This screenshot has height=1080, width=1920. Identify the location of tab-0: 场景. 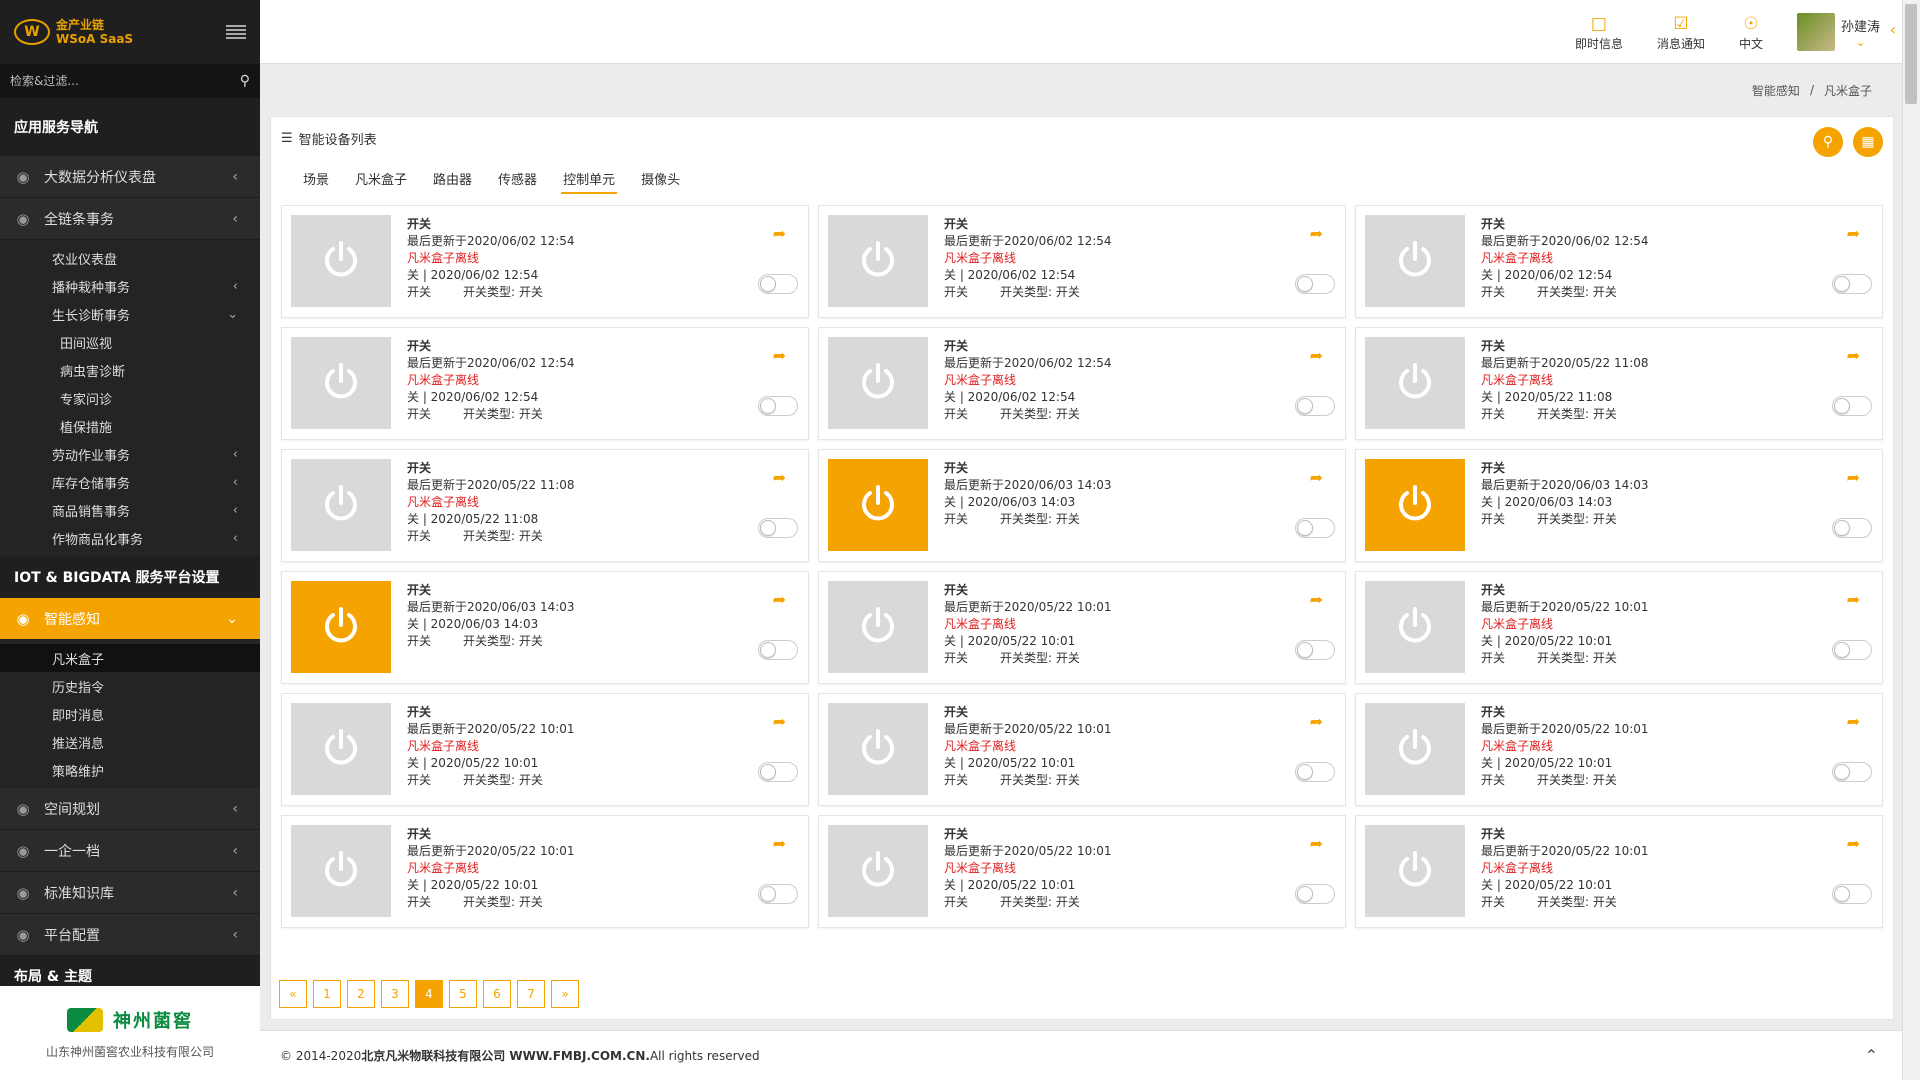
(316, 179).